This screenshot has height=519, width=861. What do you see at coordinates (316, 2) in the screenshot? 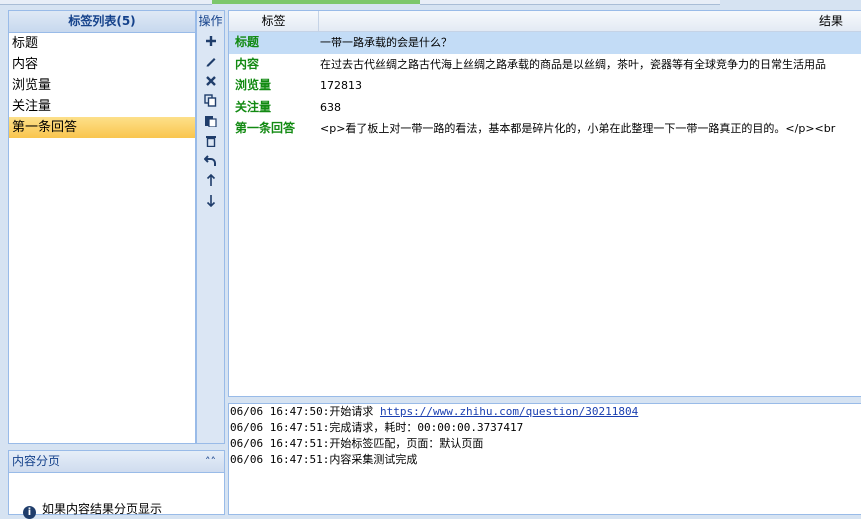
I see `top-tab-active` at bounding box center [316, 2].